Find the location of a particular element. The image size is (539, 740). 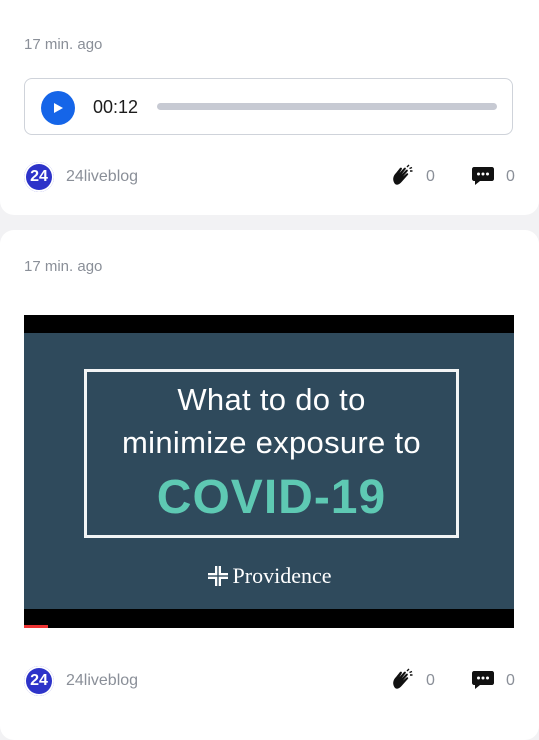

play-icon is located at coordinates (58, 108).